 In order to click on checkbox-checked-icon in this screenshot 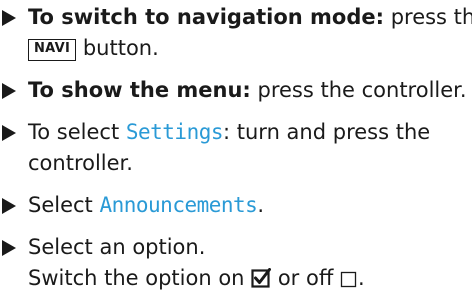, I will do `click(261, 281)`.